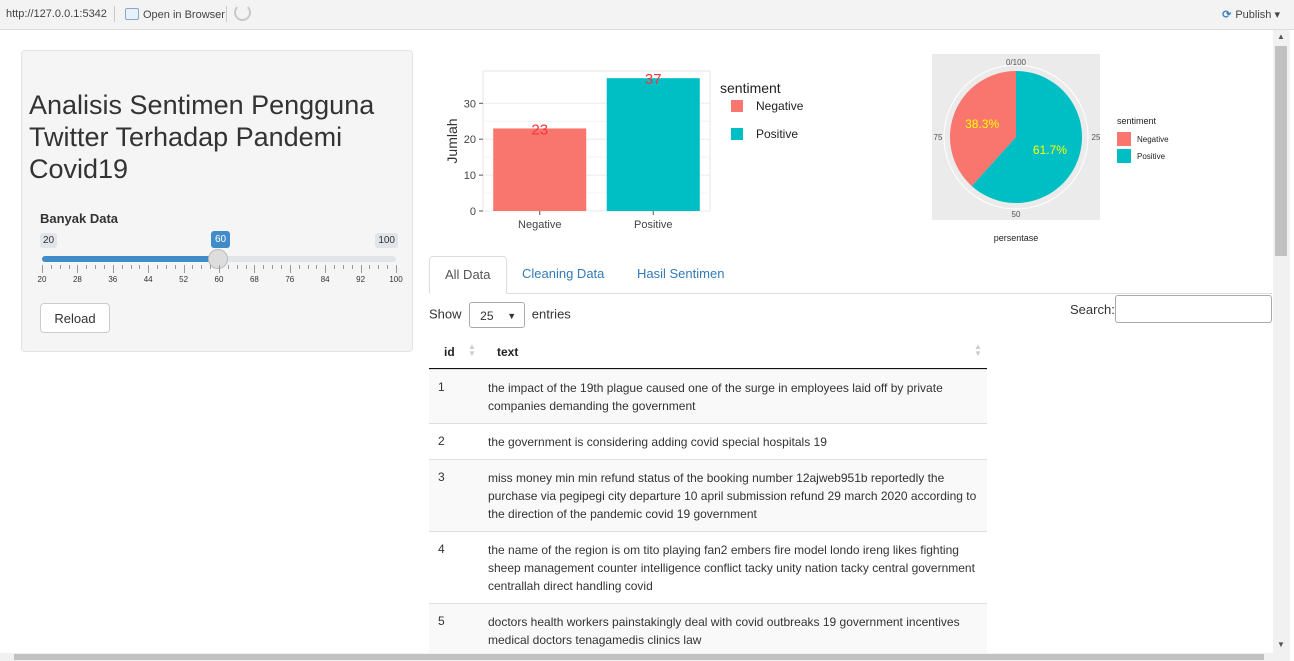 This screenshot has height=661, width=1294. Describe the element at coordinates (1281, 151) in the screenshot. I see `scrollbar-thumb` at that location.